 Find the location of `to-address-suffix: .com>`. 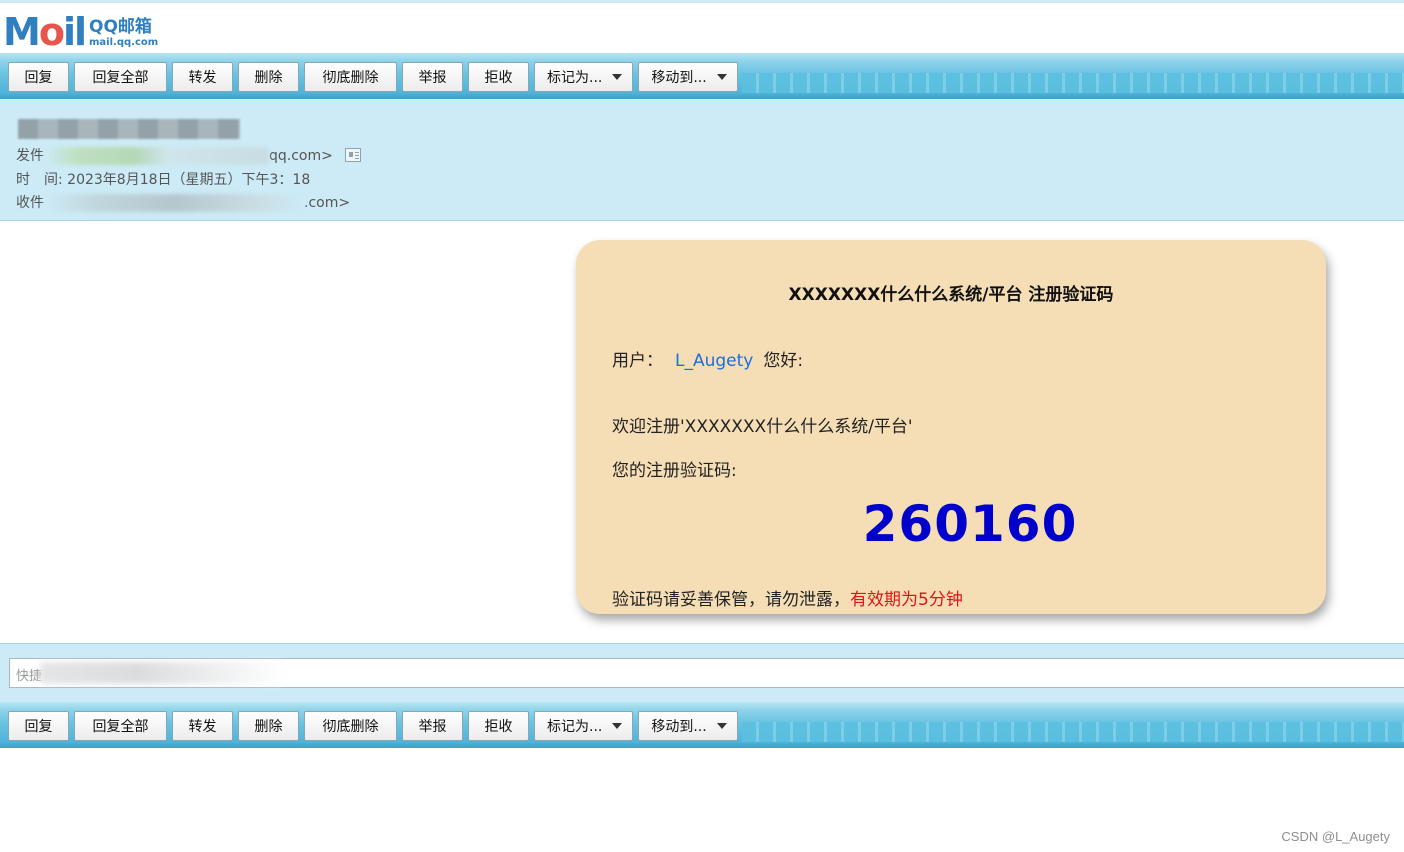

to-address-suffix: .com> is located at coordinates (327, 203).